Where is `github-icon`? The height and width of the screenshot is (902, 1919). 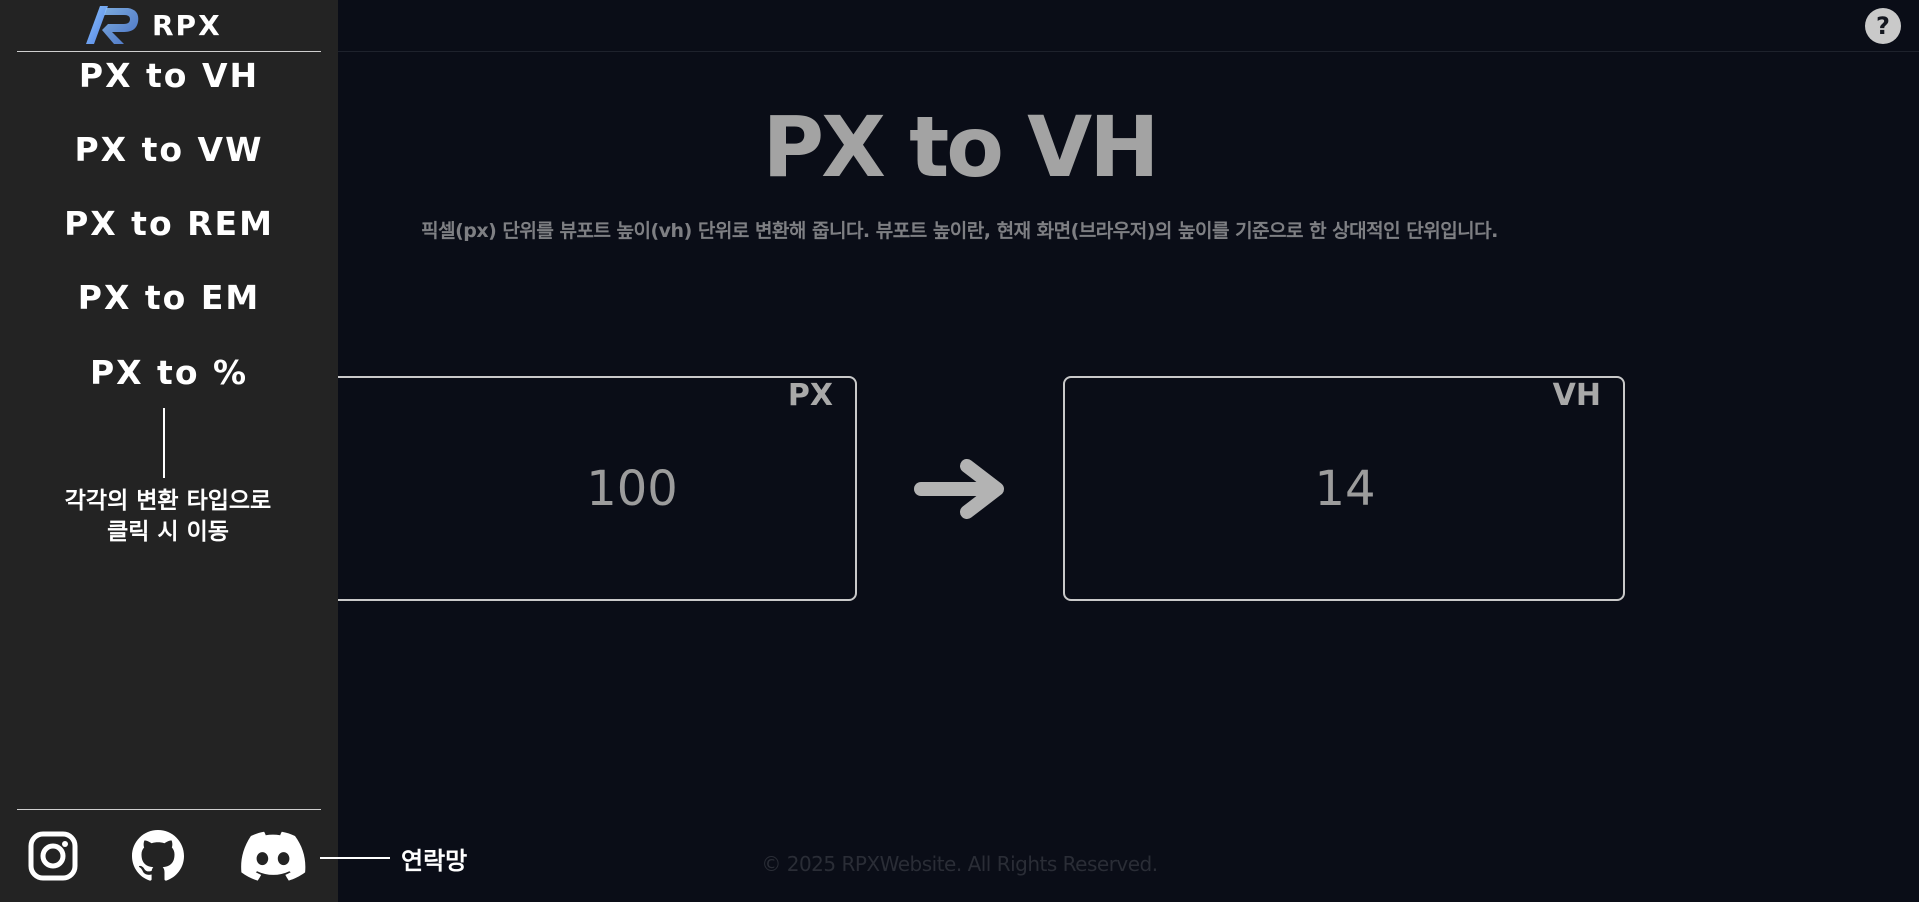
github-icon is located at coordinates (158, 856).